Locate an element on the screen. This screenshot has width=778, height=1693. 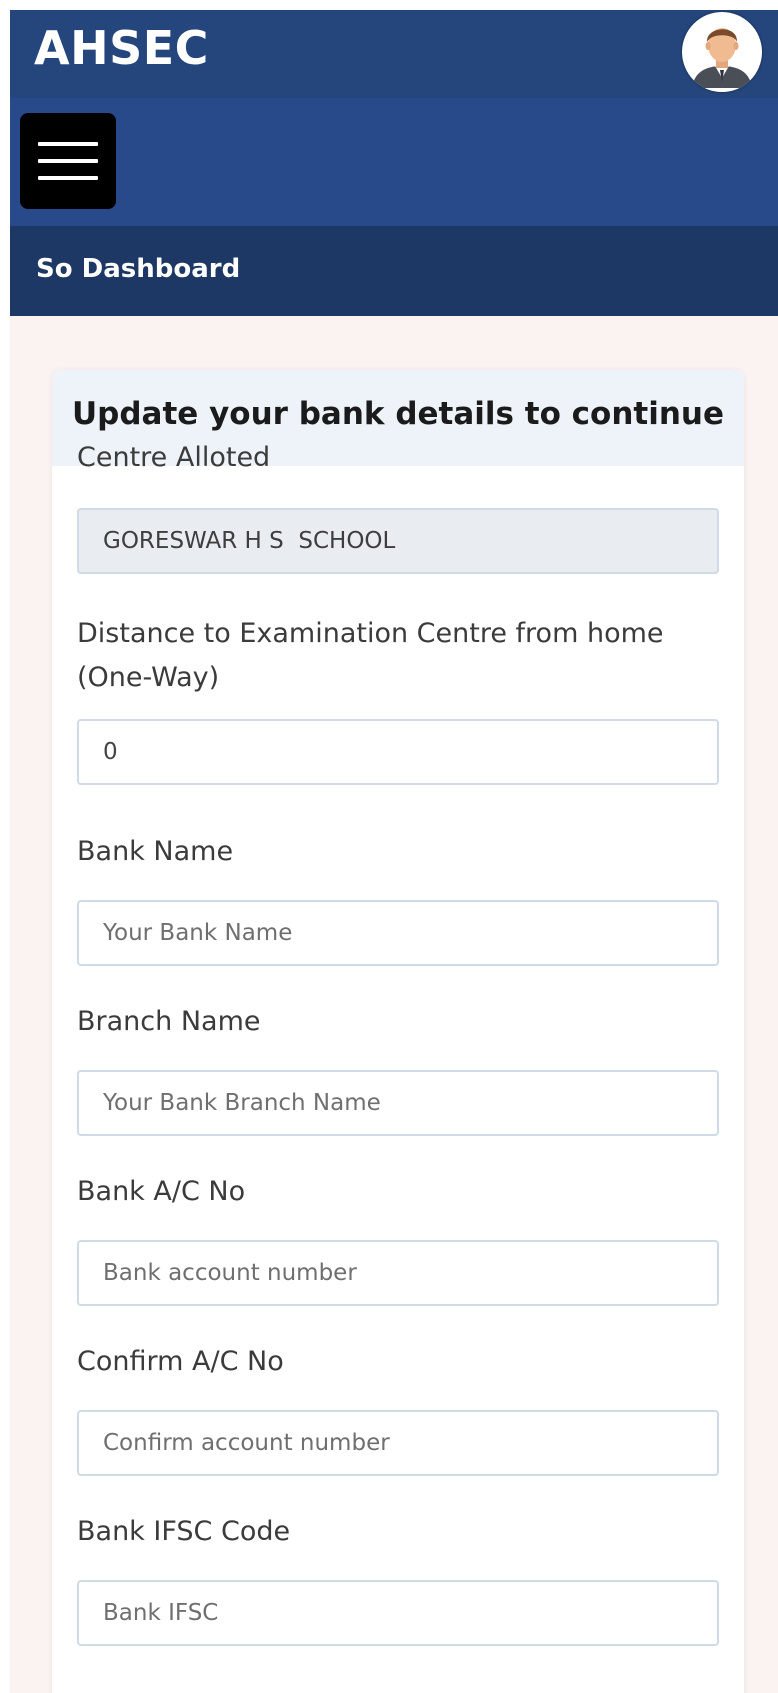
menu-line-bottom is located at coordinates (68, 178).